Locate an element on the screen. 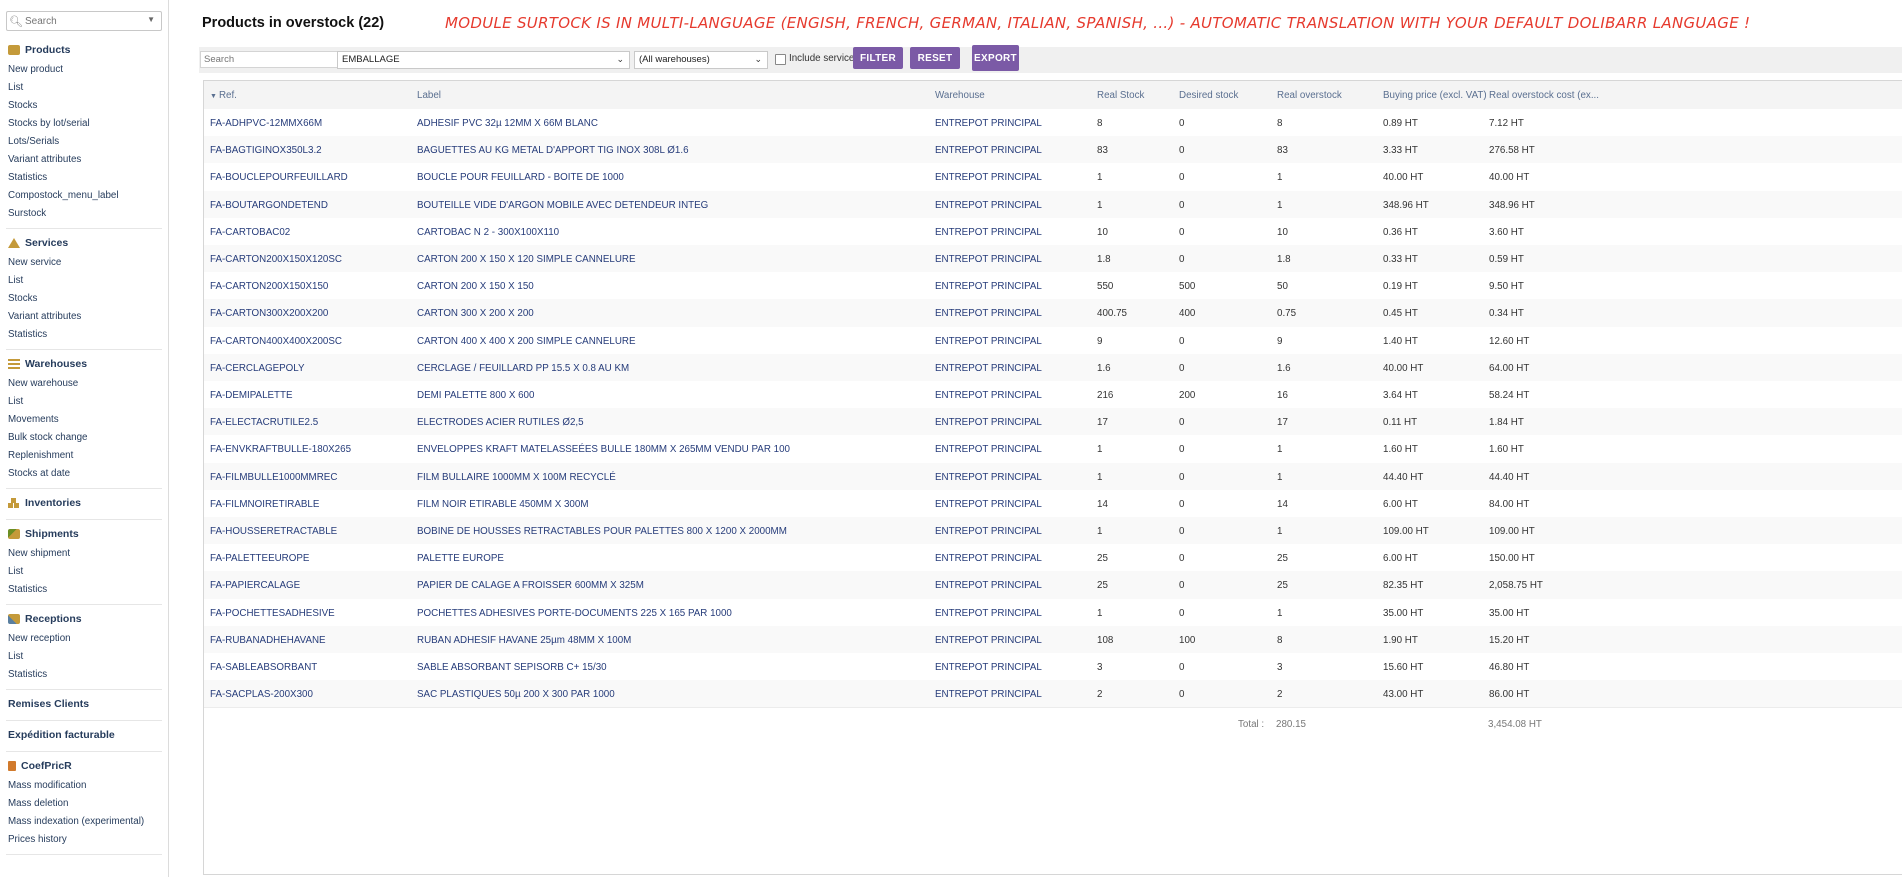 This screenshot has width=1902, height=877. sidebar-item: Lots/Serials is located at coordinates (84, 142).